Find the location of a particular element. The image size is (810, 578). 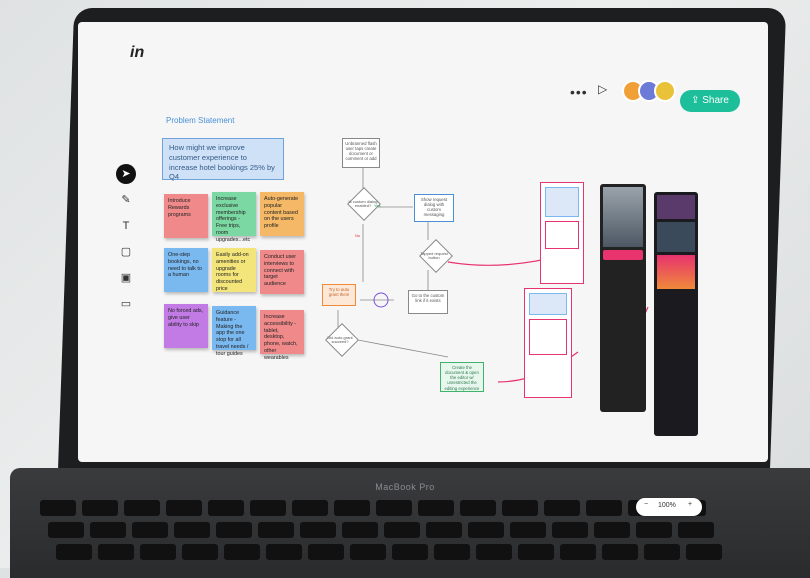

wireframe-text-block is located at coordinates (562, 235).